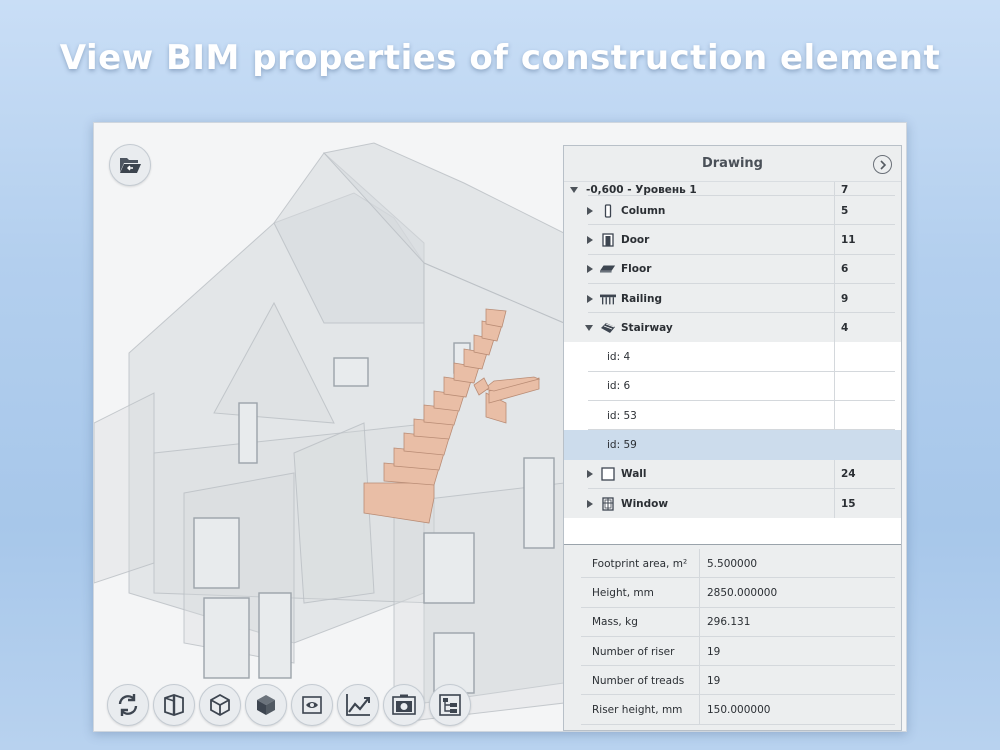 The height and width of the screenshot is (750, 1000). What do you see at coordinates (732, 681) in the screenshot?
I see `property-row: Number of treads 19` at bounding box center [732, 681].